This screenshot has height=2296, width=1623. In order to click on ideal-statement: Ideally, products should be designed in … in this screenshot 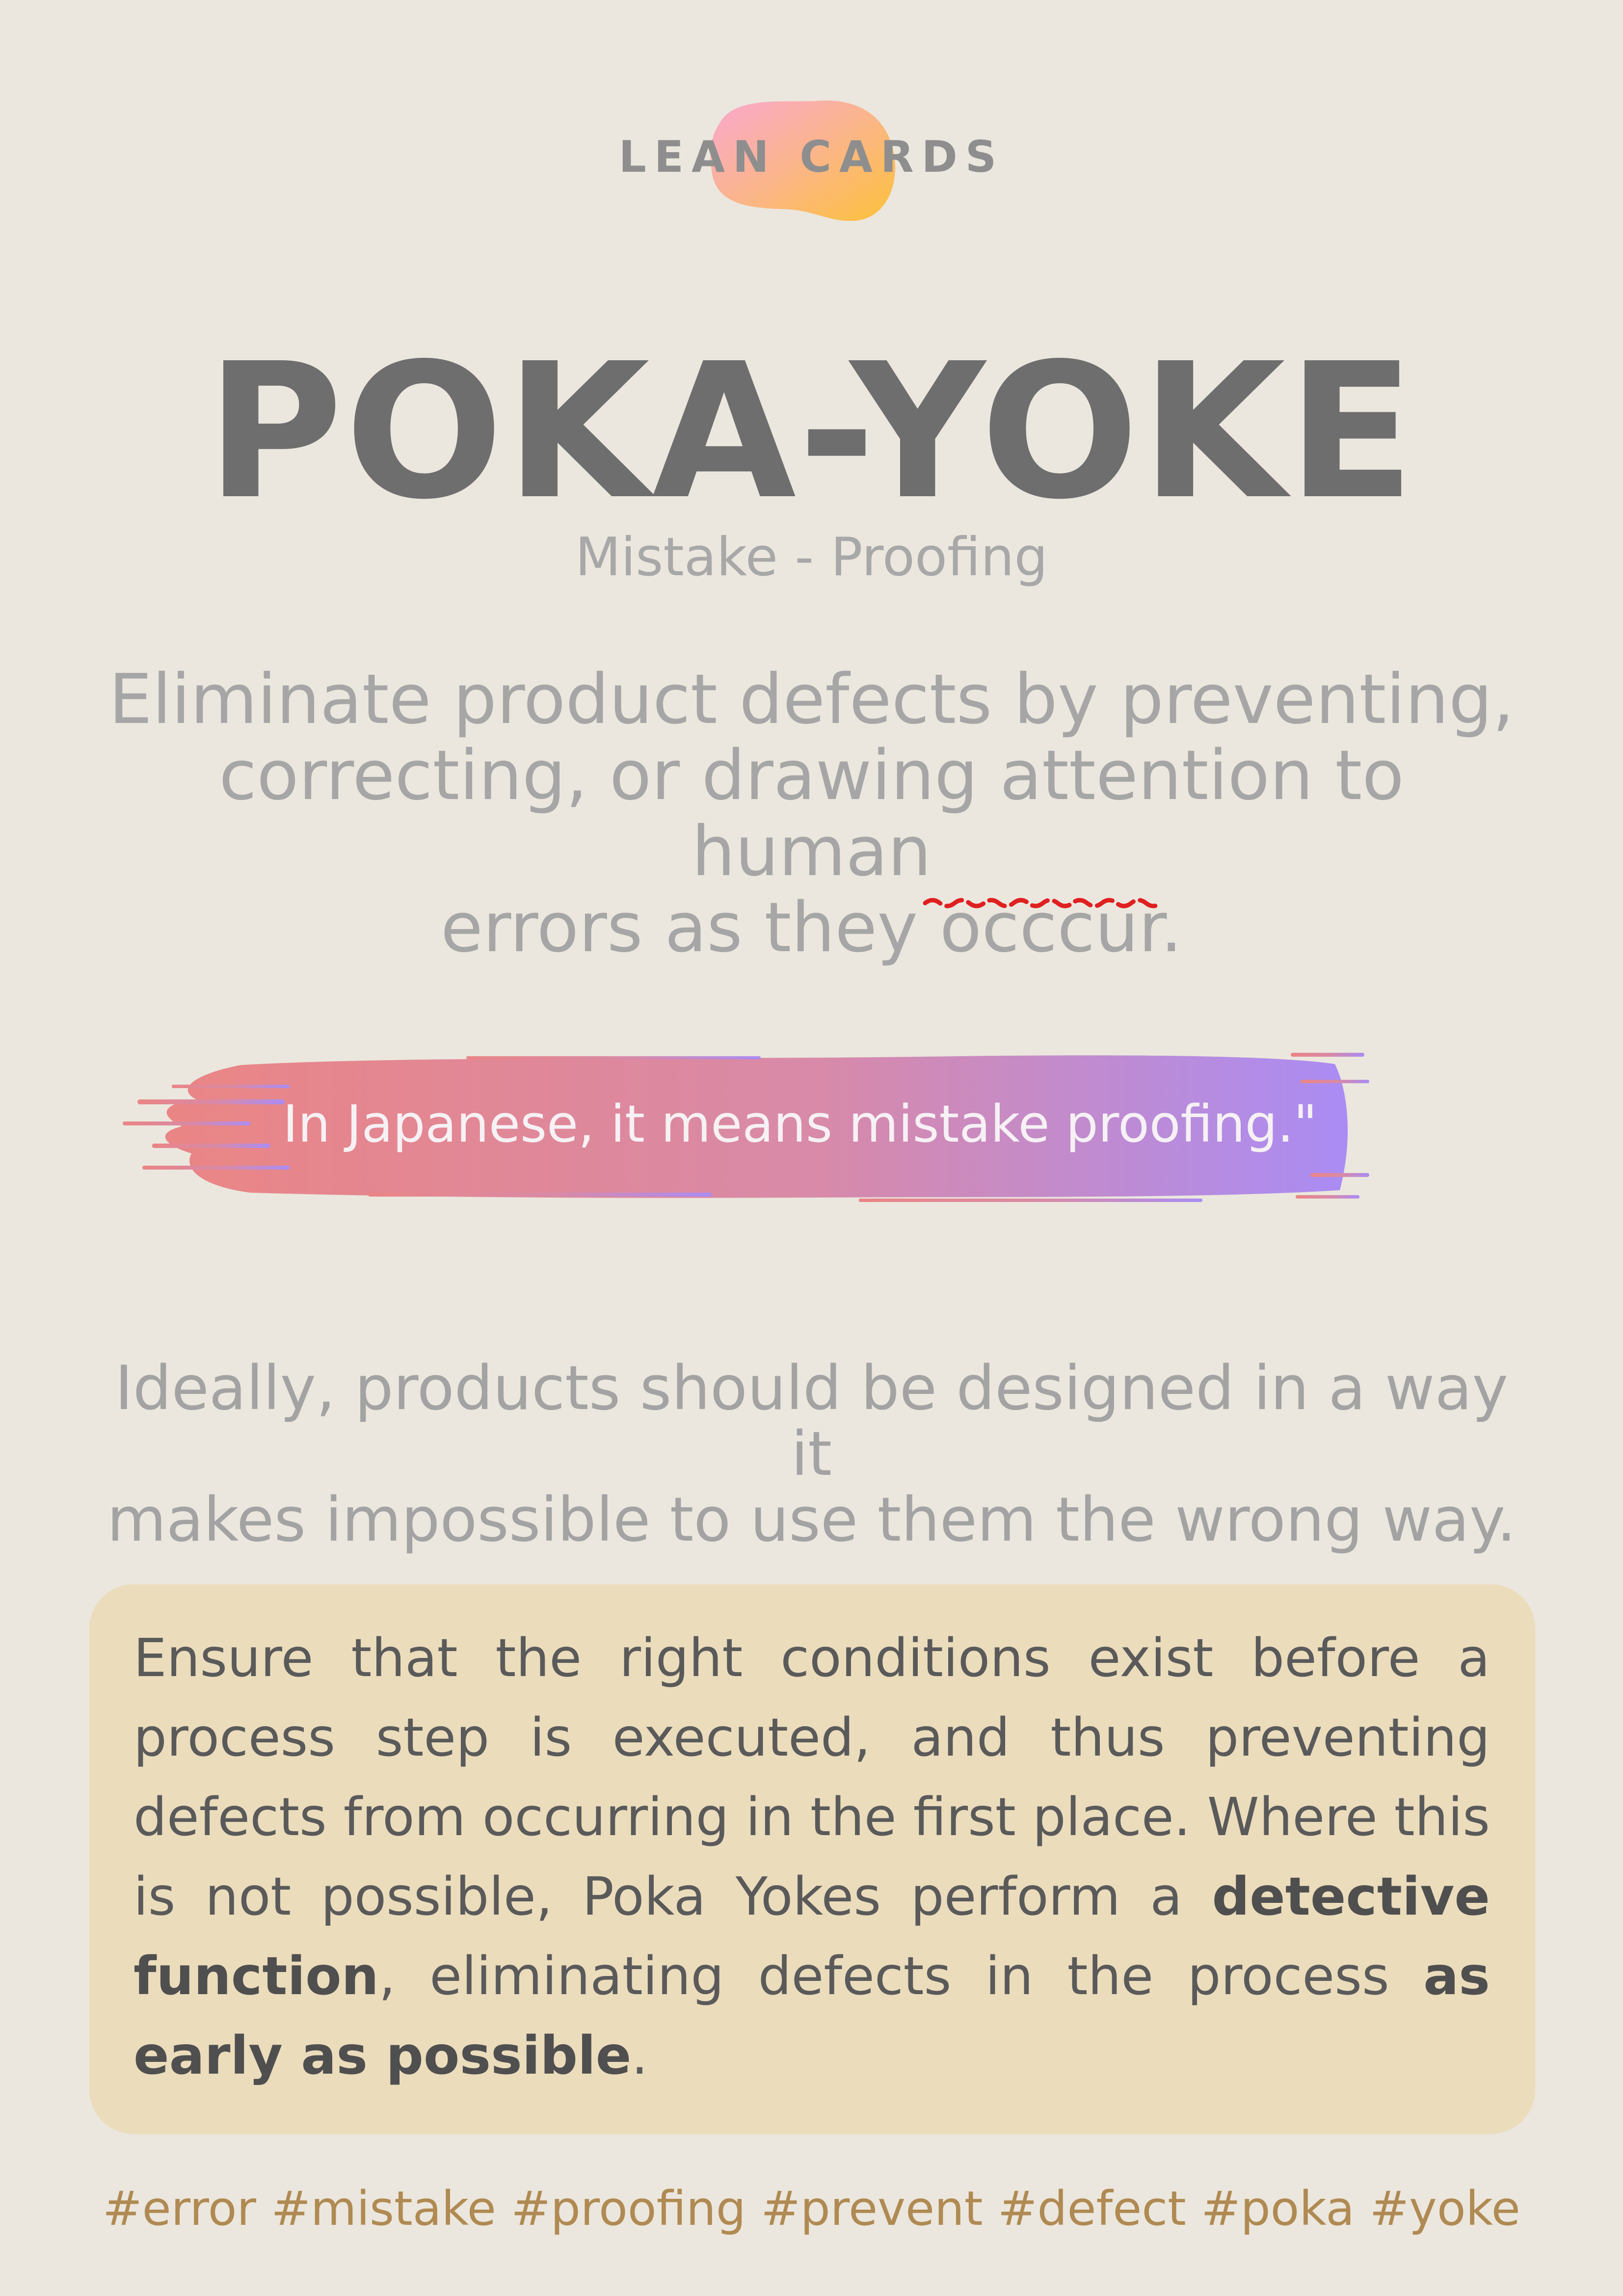, I will do `click(811, 1454)`.